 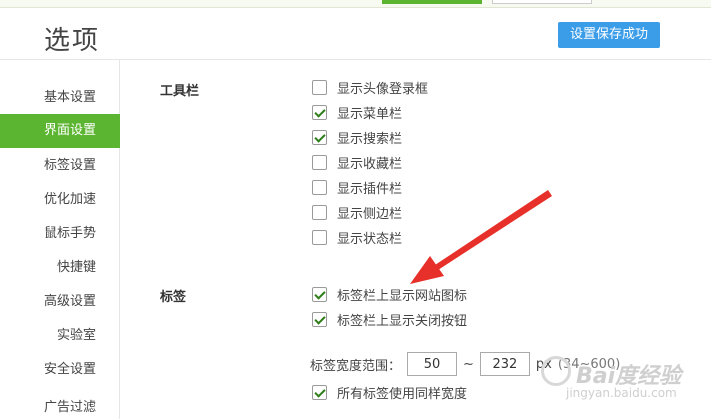 I want to click on option-status-bar: 显示状态栏, so click(x=357, y=237).